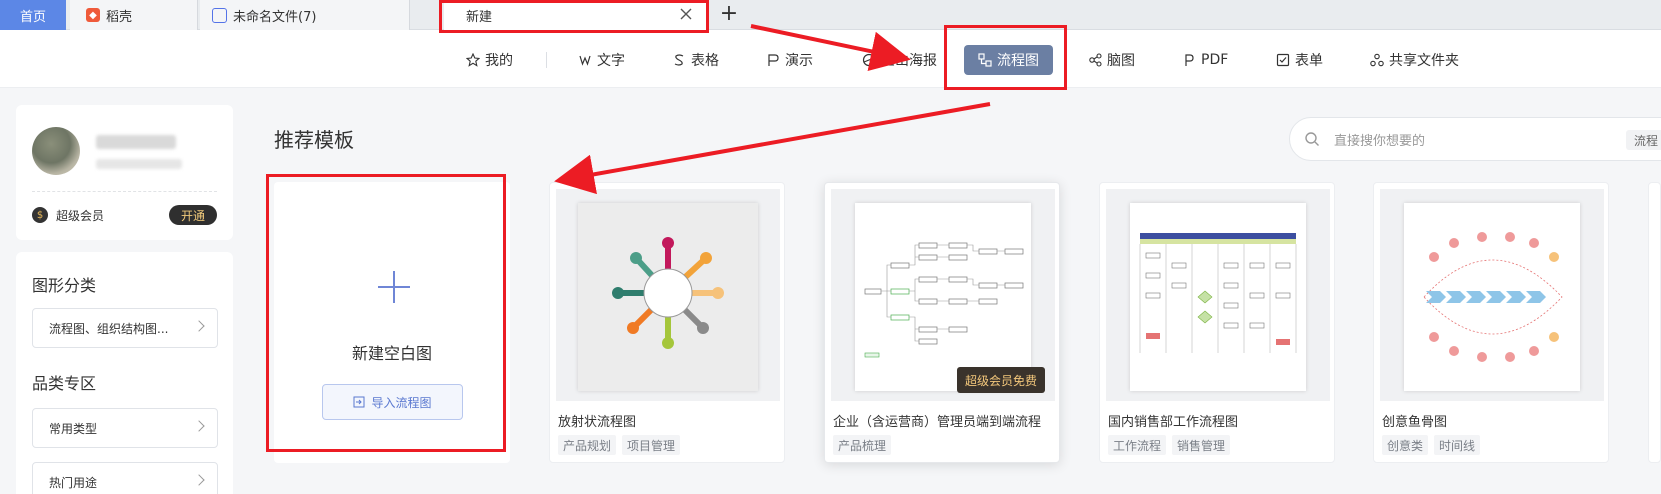 The width and height of the screenshot is (1661, 494). What do you see at coordinates (772, 148) in the screenshot?
I see `arrow-to-blank` at bounding box center [772, 148].